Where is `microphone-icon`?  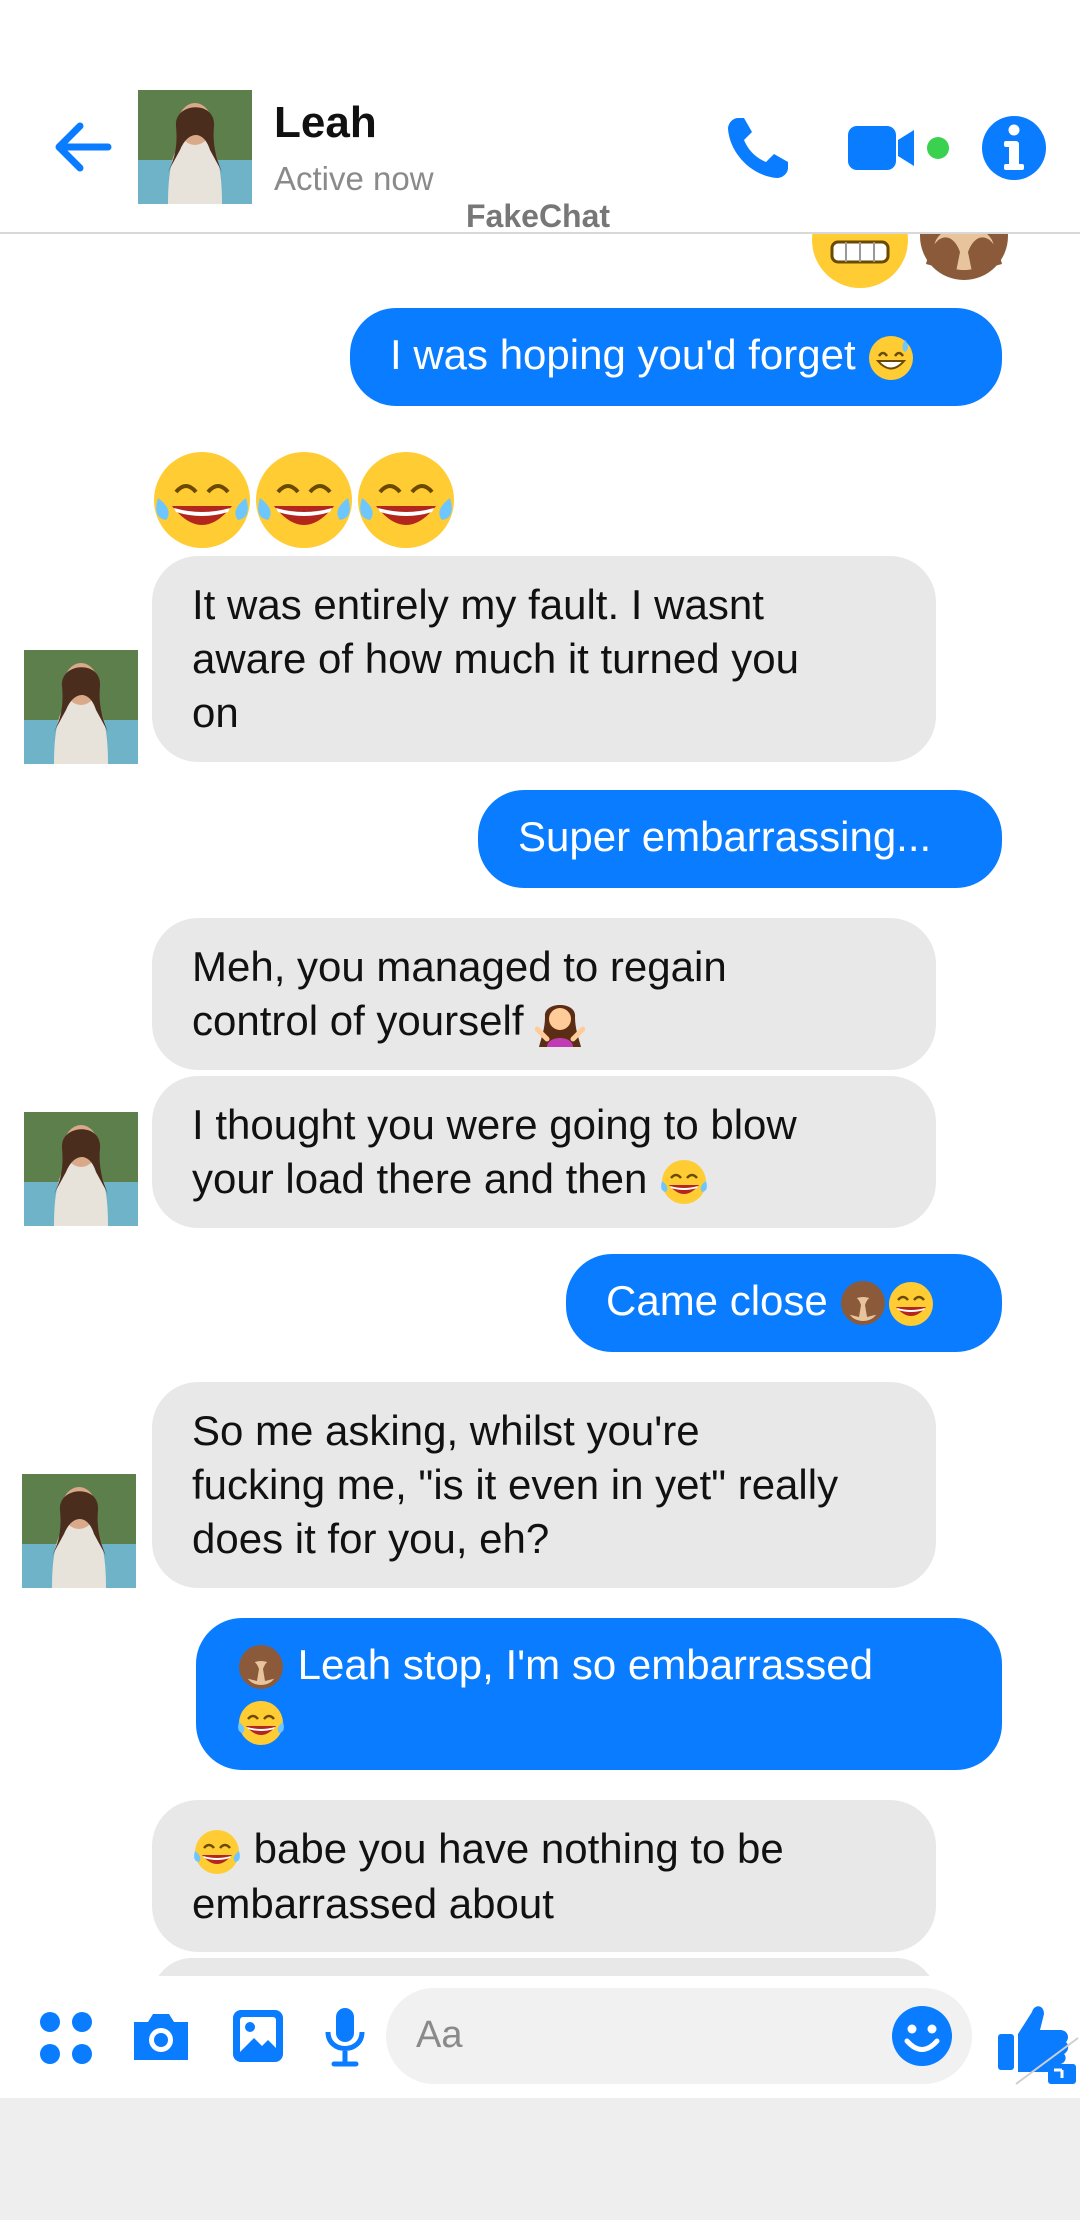 microphone-icon is located at coordinates (345, 2037).